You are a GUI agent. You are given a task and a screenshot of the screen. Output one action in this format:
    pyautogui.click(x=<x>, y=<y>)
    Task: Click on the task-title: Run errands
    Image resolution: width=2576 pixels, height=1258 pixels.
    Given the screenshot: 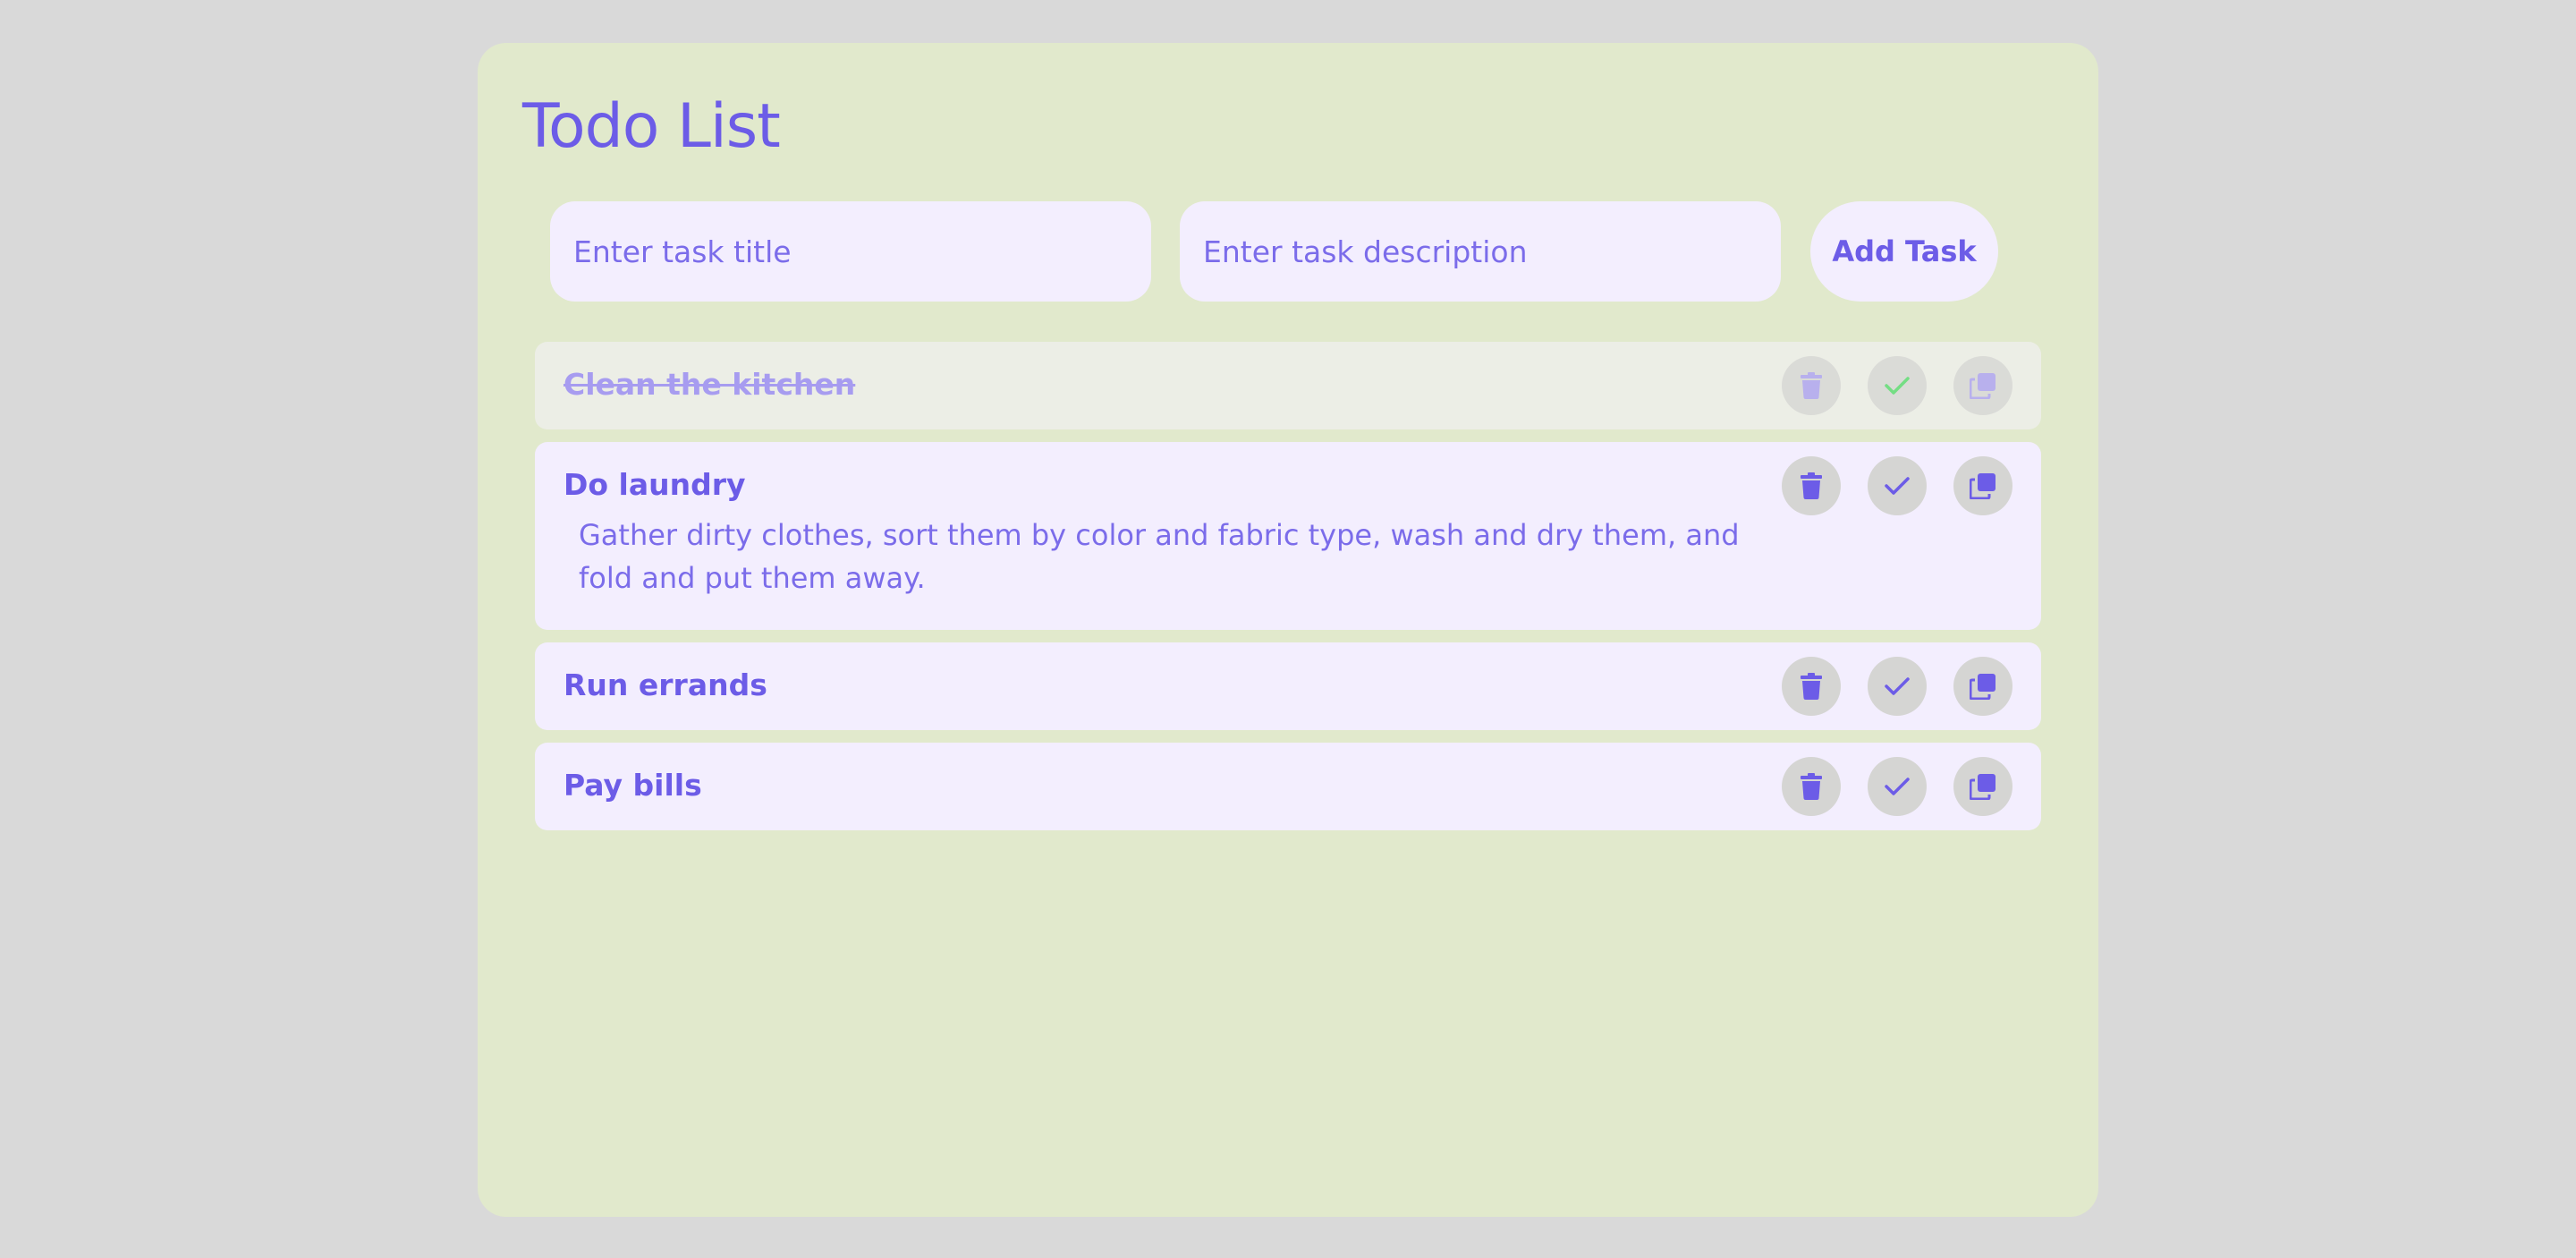 What is the action you would take?
    pyautogui.click(x=665, y=685)
    